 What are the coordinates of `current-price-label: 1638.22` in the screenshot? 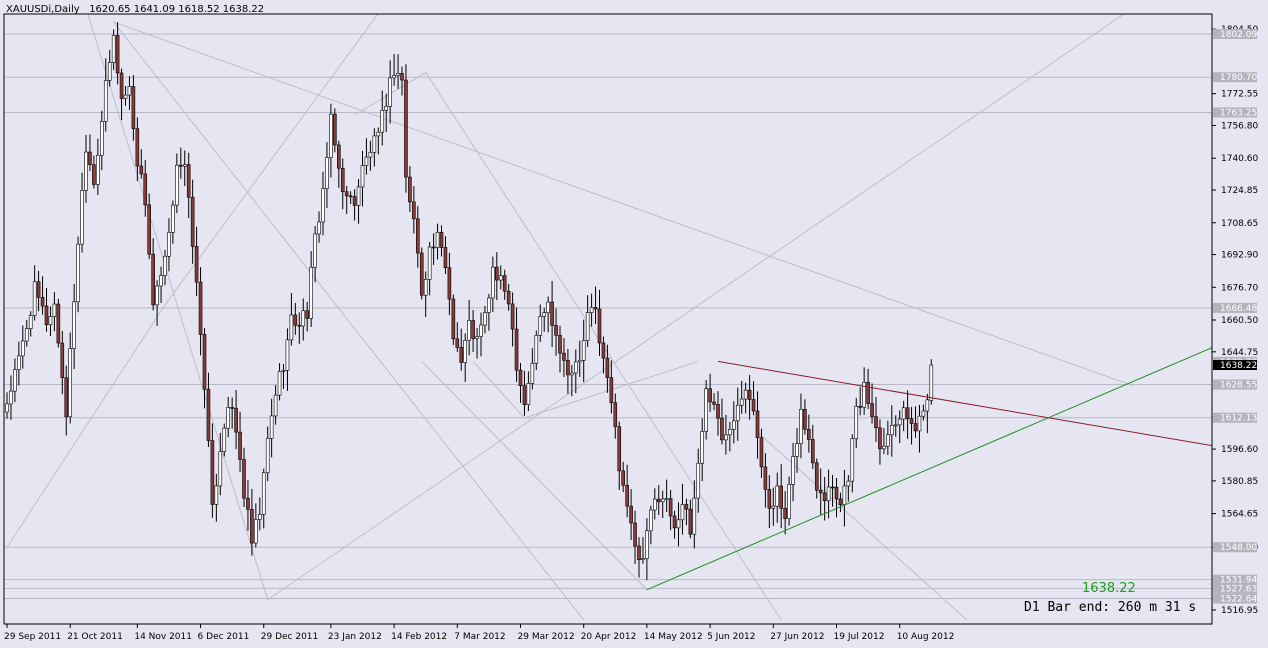 It's located at (1238, 366).